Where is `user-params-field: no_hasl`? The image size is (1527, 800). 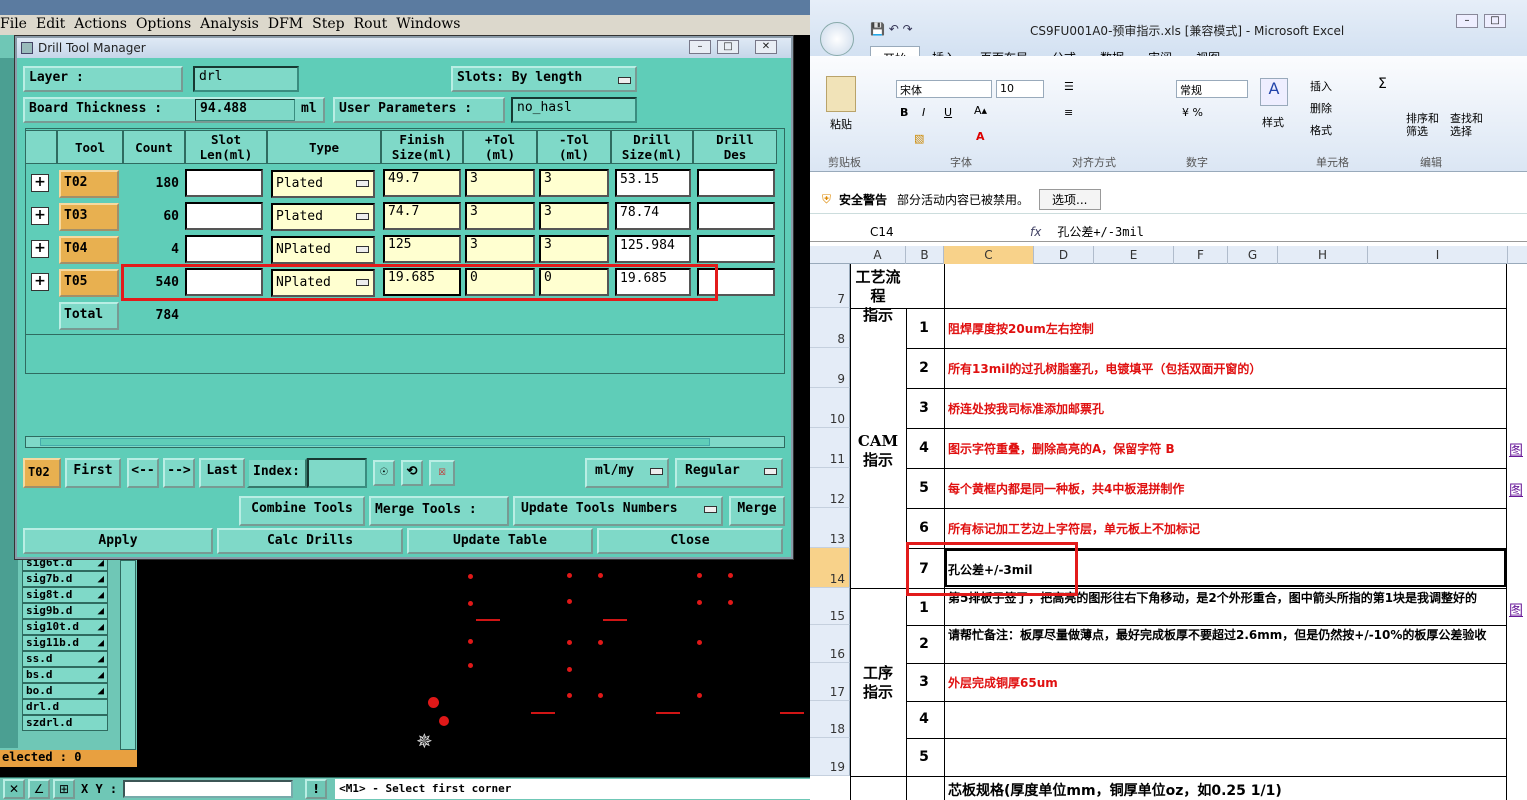 user-params-field: no_hasl is located at coordinates (574, 110).